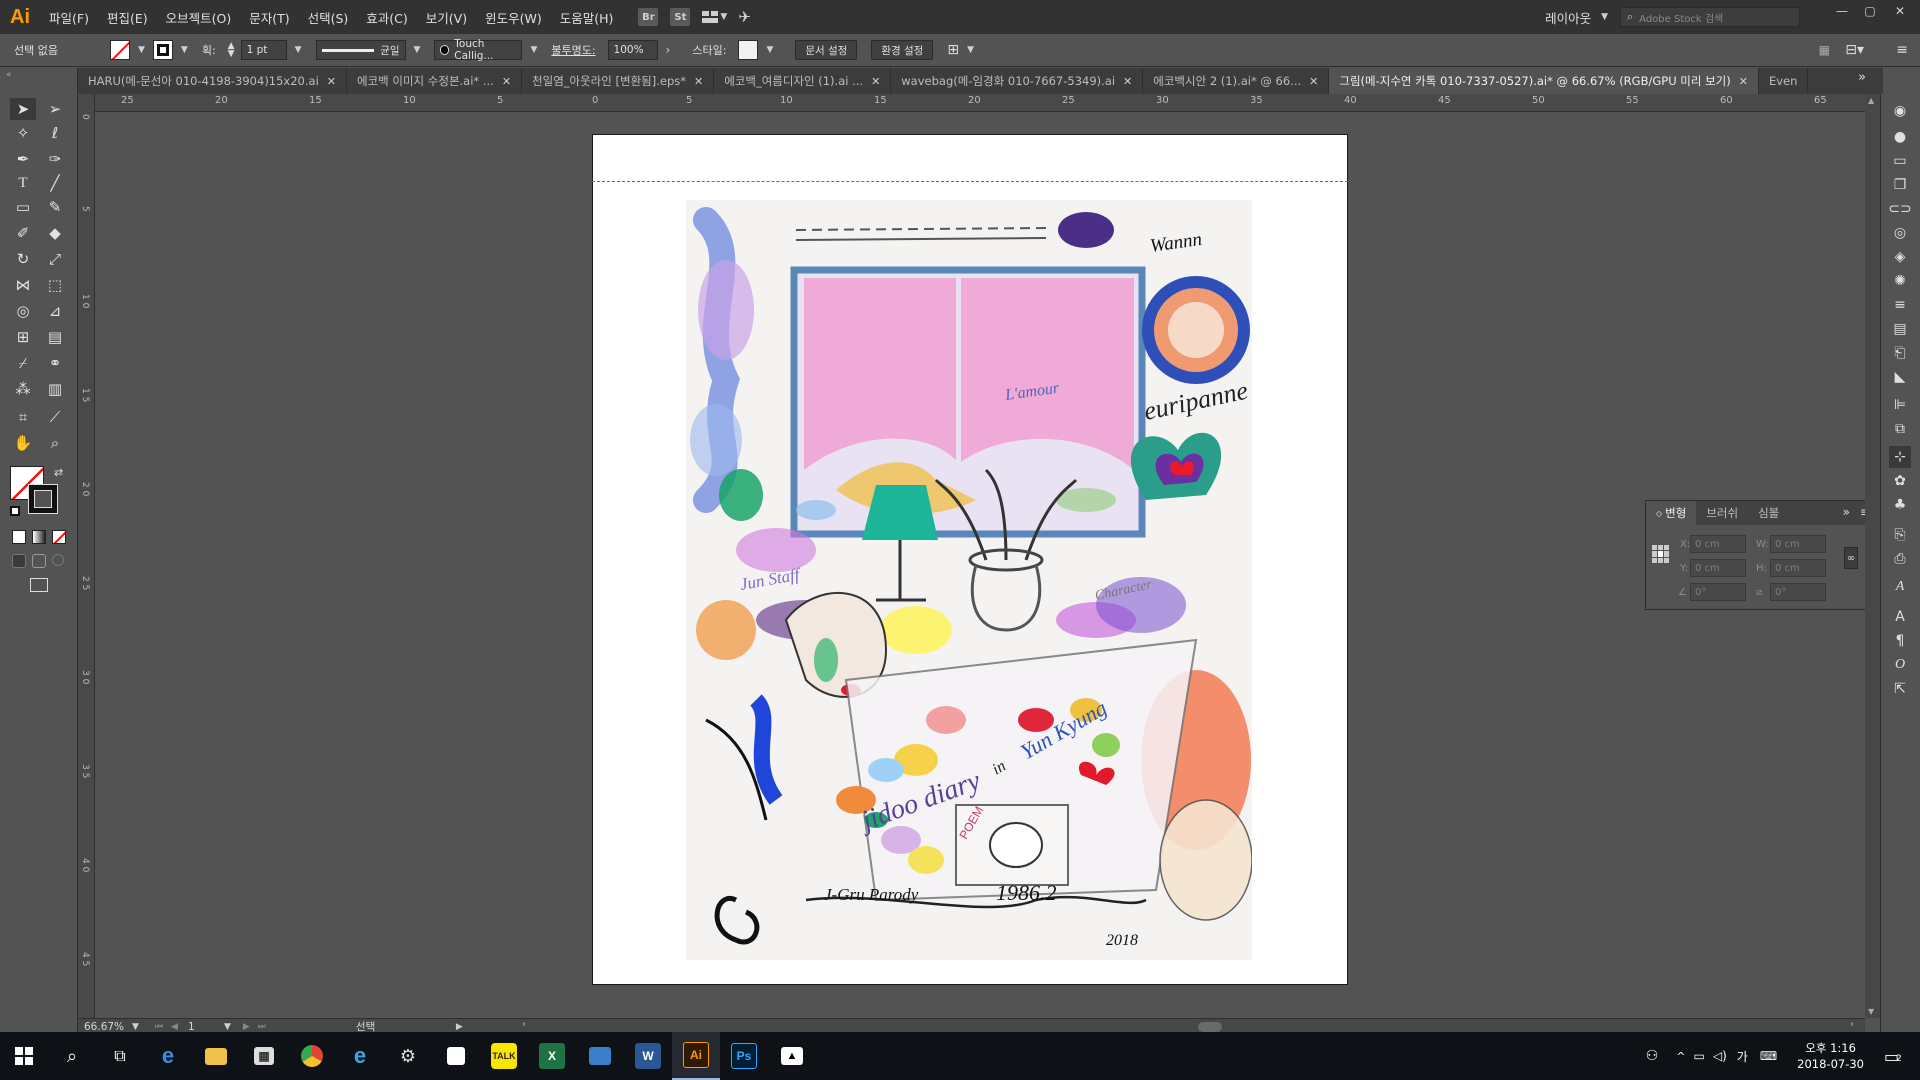 The height and width of the screenshot is (1080, 1920). I want to click on last-artboard-icon: ⏭, so click(262, 1027).